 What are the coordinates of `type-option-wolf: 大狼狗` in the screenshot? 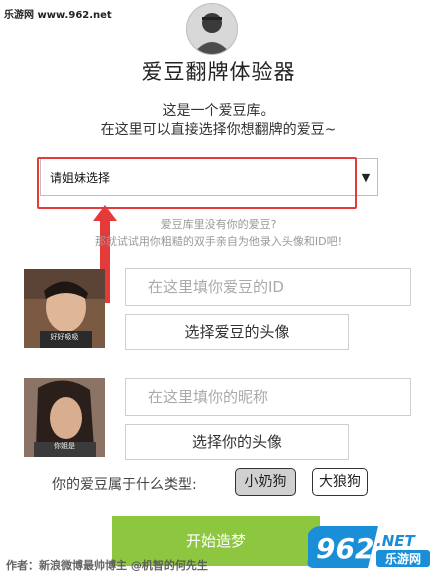 It's located at (340, 482).